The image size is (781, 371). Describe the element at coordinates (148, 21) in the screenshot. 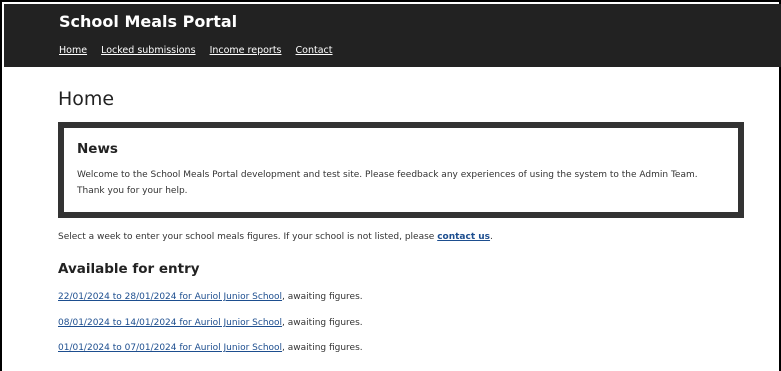

I see `site-title: School Meals Portal` at that location.